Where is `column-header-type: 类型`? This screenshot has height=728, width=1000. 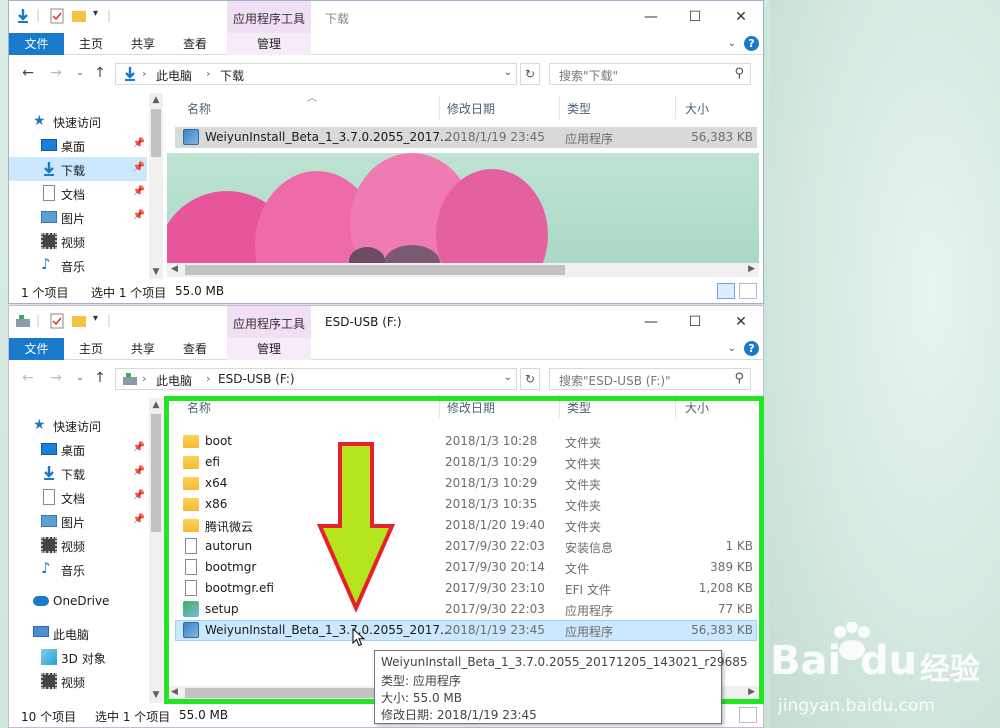
column-header-type: 类型 is located at coordinates (579, 406).